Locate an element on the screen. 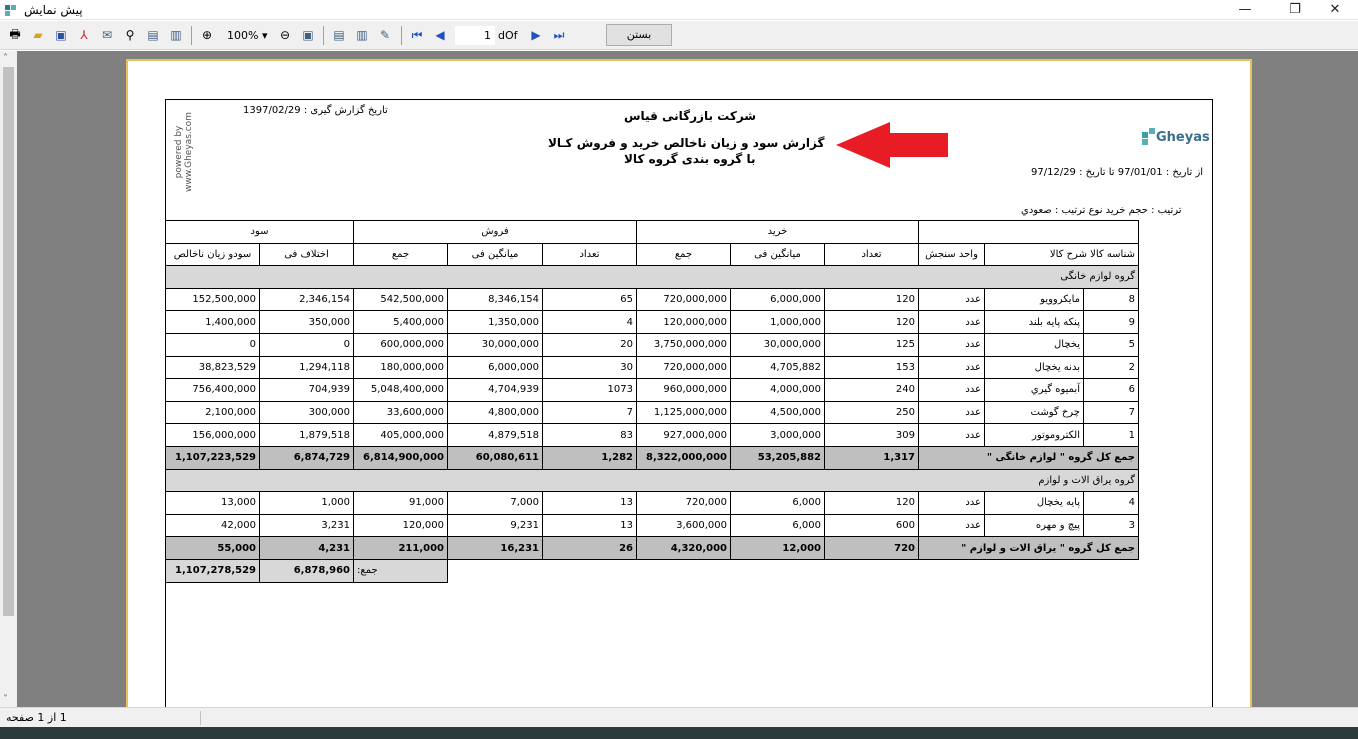 This screenshot has width=1358, height=739. grand-total-row: جمع: 6,878,960 1,107,278,529 is located at coordinates (652, 570).